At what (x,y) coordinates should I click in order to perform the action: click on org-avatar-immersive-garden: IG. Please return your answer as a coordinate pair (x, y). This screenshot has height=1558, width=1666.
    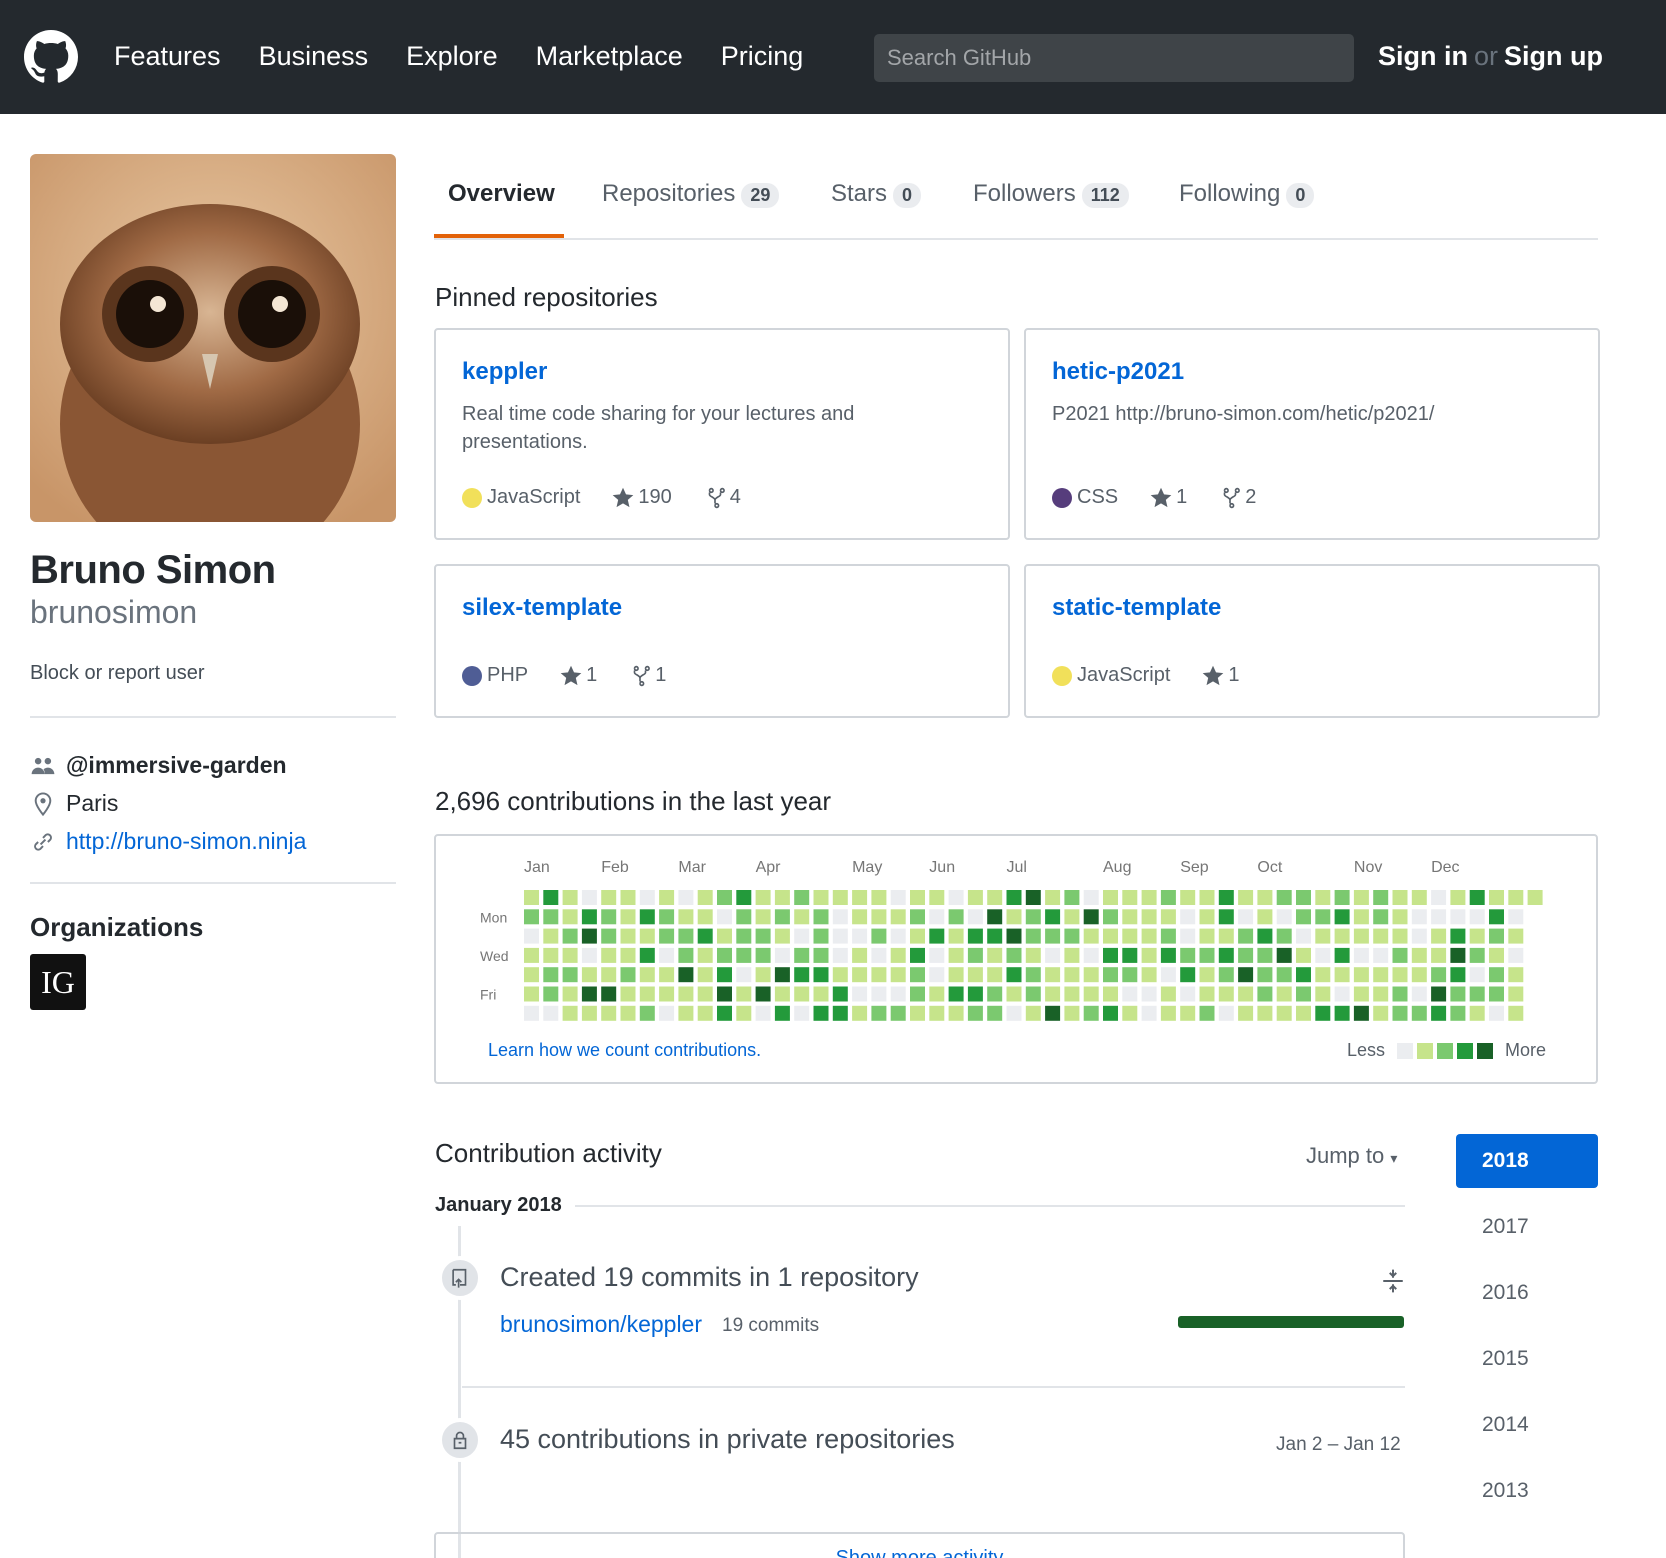
    Looking at the image, I should click on (58, 982).